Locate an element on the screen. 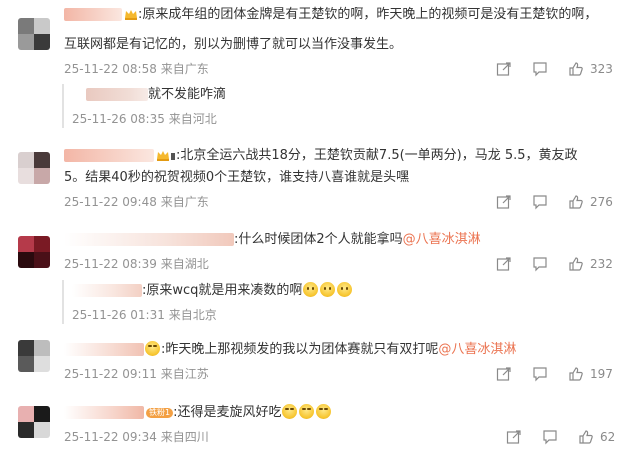 This screenshot has width=638, height=455. like-button: 323 is located at coordinates (590, 69).